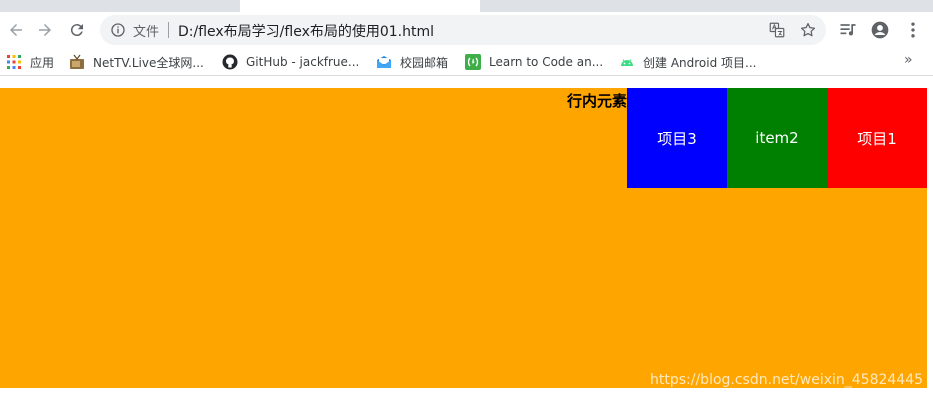  I want to click on forward-arrow-icon, so click(45, 30).